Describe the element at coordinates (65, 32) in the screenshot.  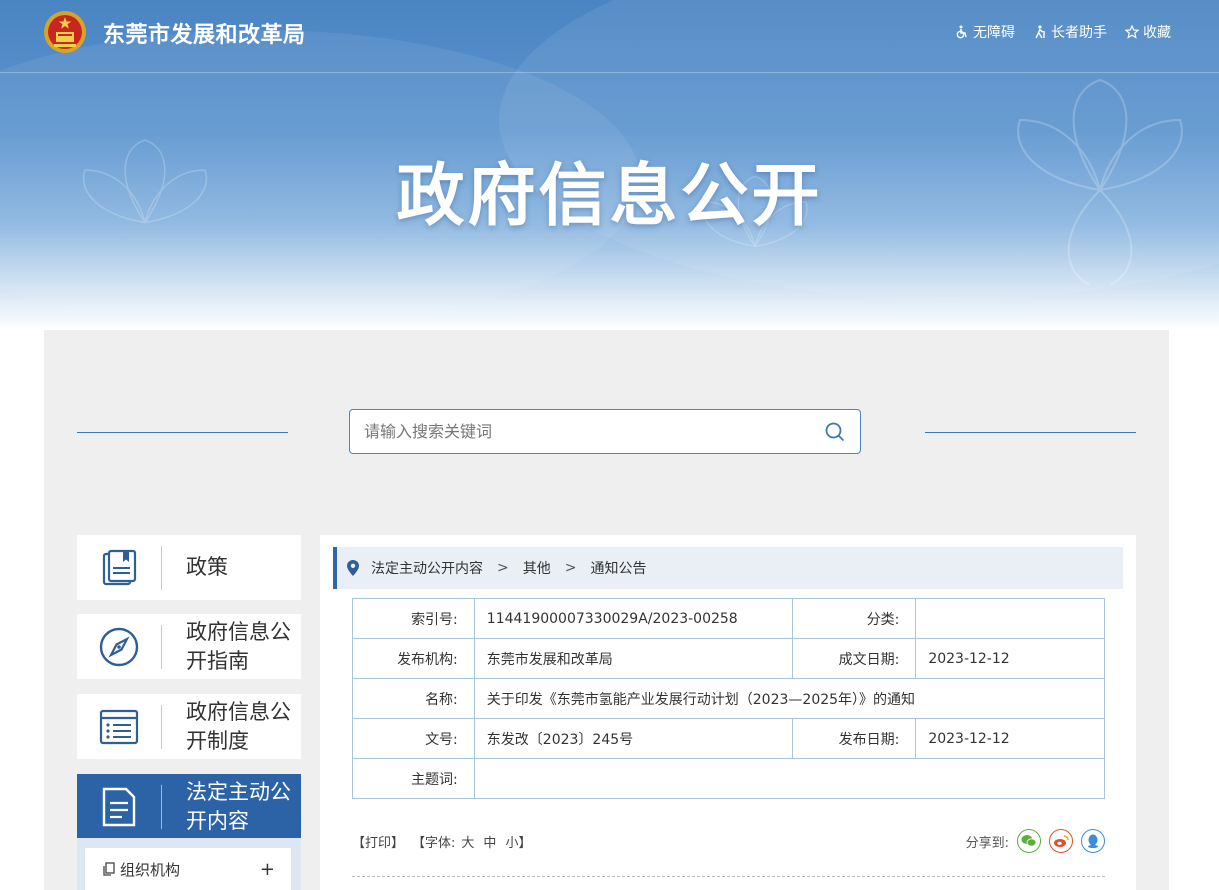
I see `national-emblem-icon` at that location.